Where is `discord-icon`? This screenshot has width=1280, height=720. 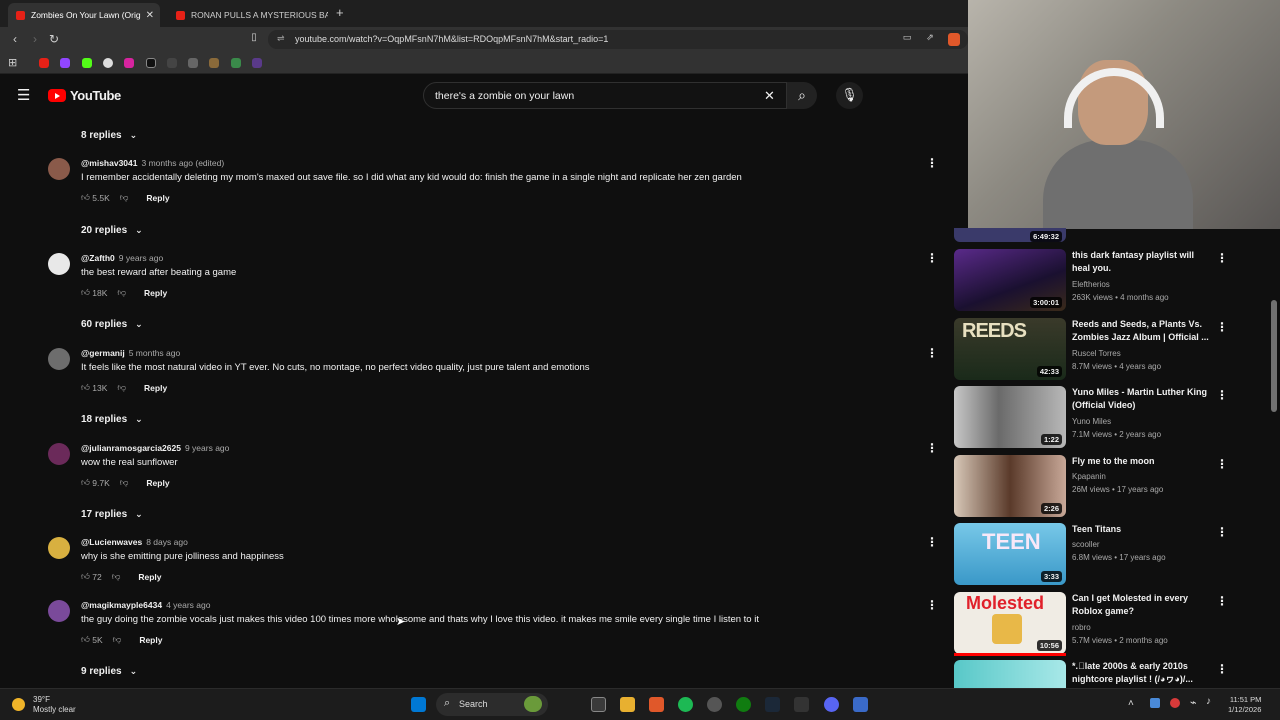
discord-icon is located at coordinates (831, 704).